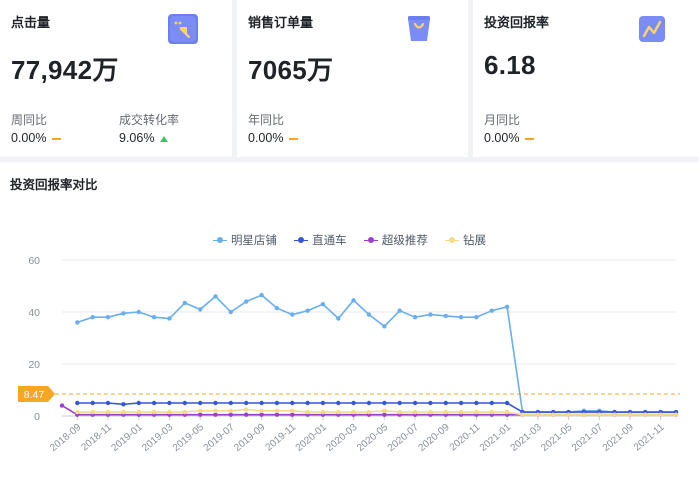  I want to click on x-tick-label: 2019-03, so click(158, 438).